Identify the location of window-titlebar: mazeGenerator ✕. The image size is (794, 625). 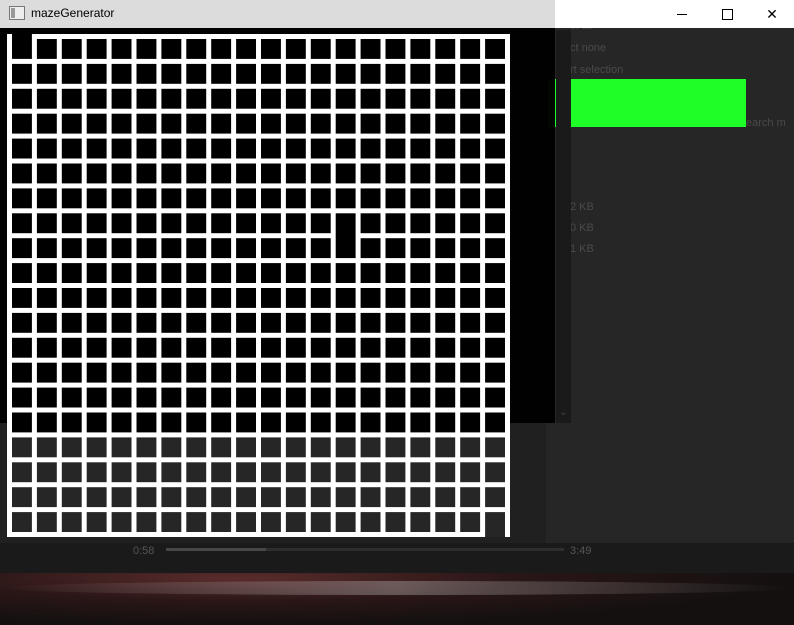
(397, 14).